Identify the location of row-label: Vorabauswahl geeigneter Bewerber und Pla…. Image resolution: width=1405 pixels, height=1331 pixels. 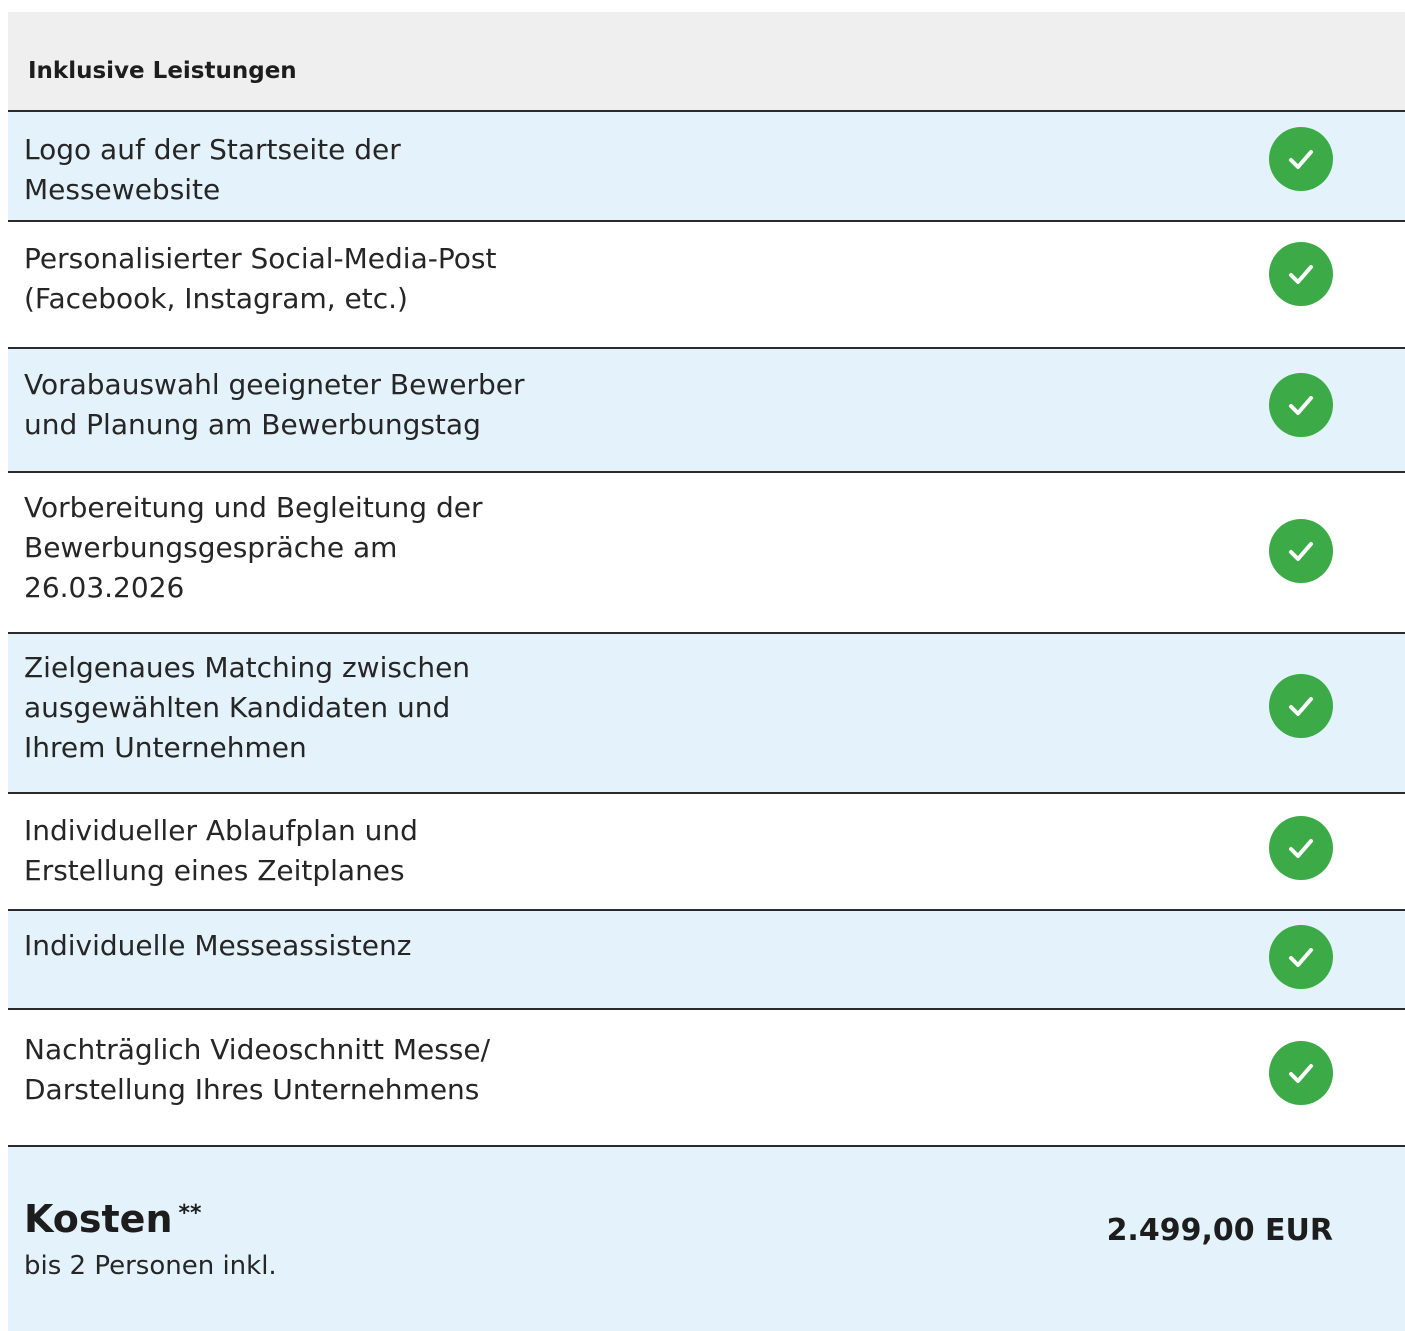
(274, 404).